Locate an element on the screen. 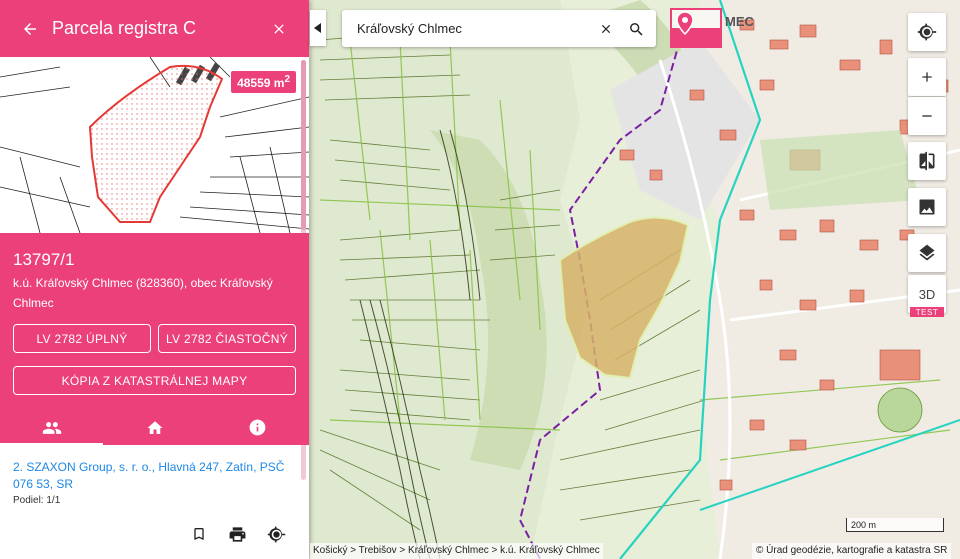  tab-indicator is located at coordinates (51, 444).